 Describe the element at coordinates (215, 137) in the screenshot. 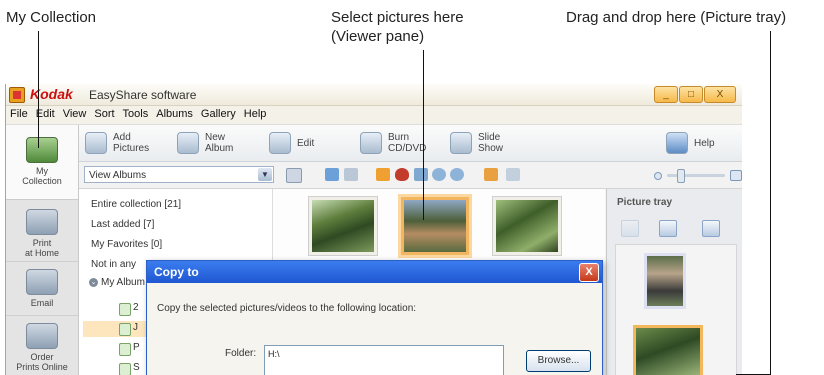

I see `new-album-label-1: New` at that location.